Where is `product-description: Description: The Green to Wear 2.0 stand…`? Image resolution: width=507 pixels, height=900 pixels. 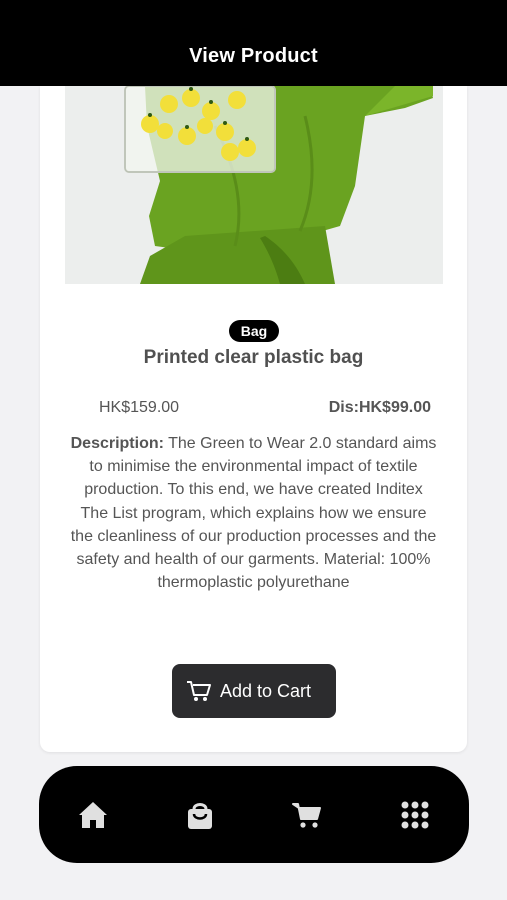
product-description: Description: The Green to Wear 2.0 stand… is located at coordinates (253, 513).